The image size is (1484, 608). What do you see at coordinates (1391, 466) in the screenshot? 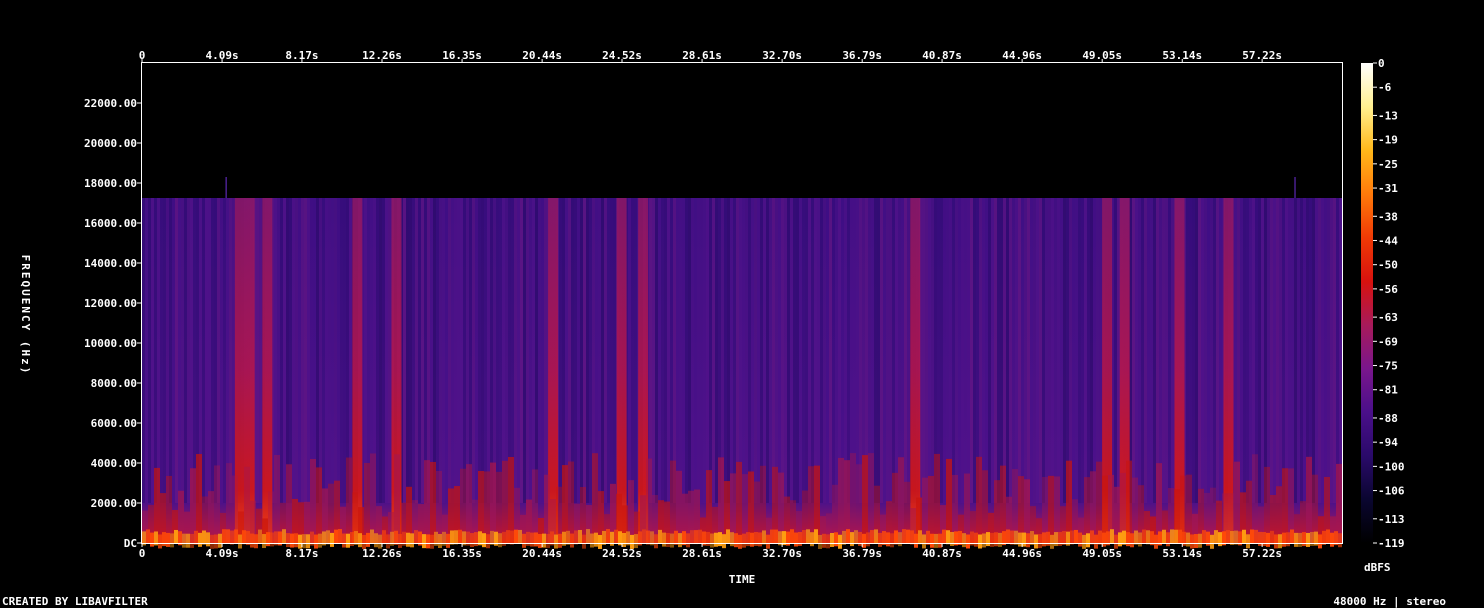
I see `colorbar-tick-label: -100` at bounding box center [1391, 466].